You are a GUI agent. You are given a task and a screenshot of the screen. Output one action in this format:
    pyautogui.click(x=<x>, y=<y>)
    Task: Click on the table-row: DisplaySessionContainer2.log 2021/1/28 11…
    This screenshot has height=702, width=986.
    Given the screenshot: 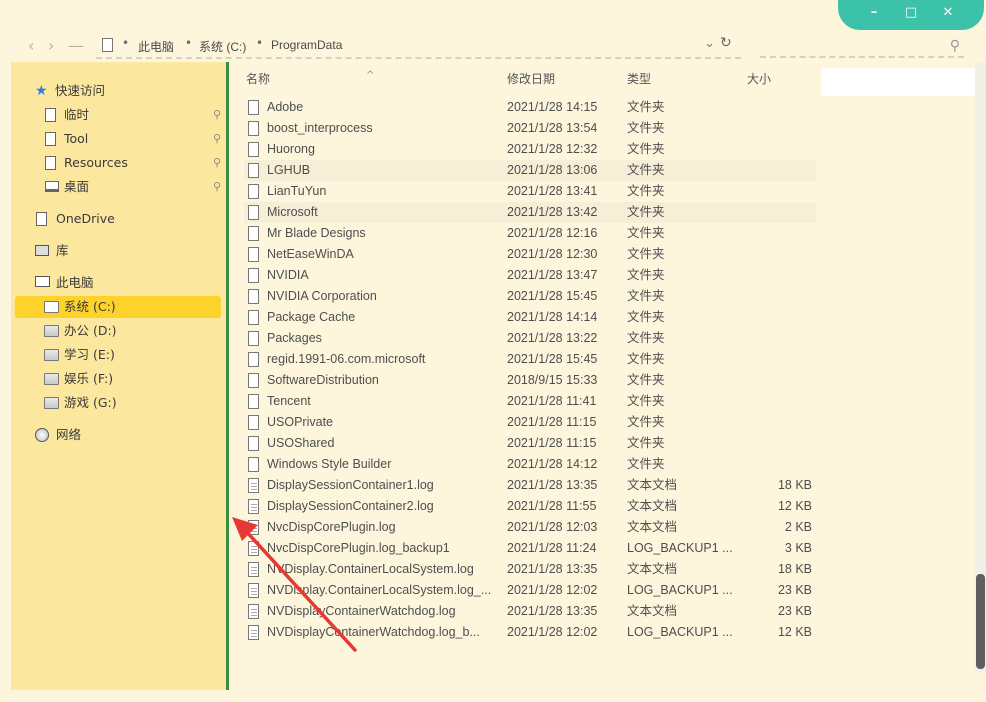 What is the action you would take?
    pyautogui.click(x=530, y=506)
    